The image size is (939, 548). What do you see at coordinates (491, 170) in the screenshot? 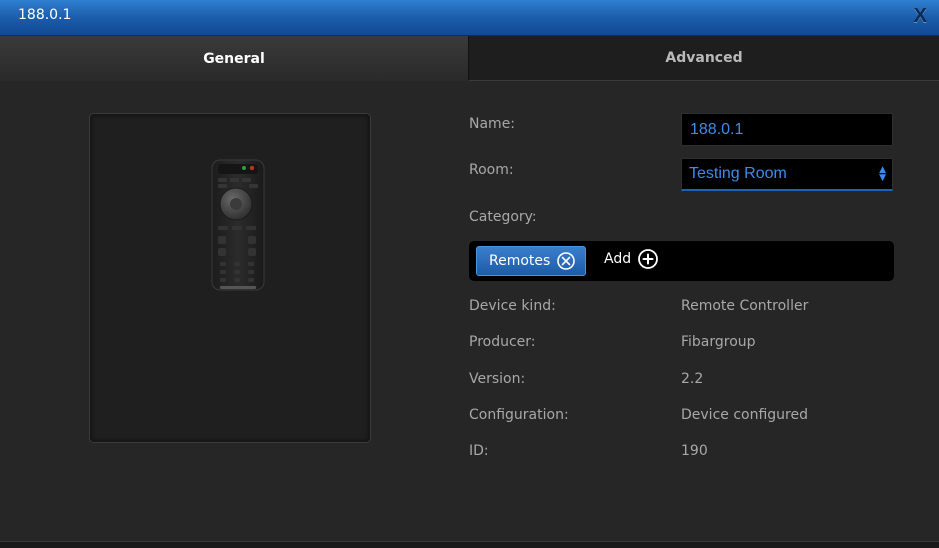
I see `room-label: Room:` at bounding box center [491, 170].